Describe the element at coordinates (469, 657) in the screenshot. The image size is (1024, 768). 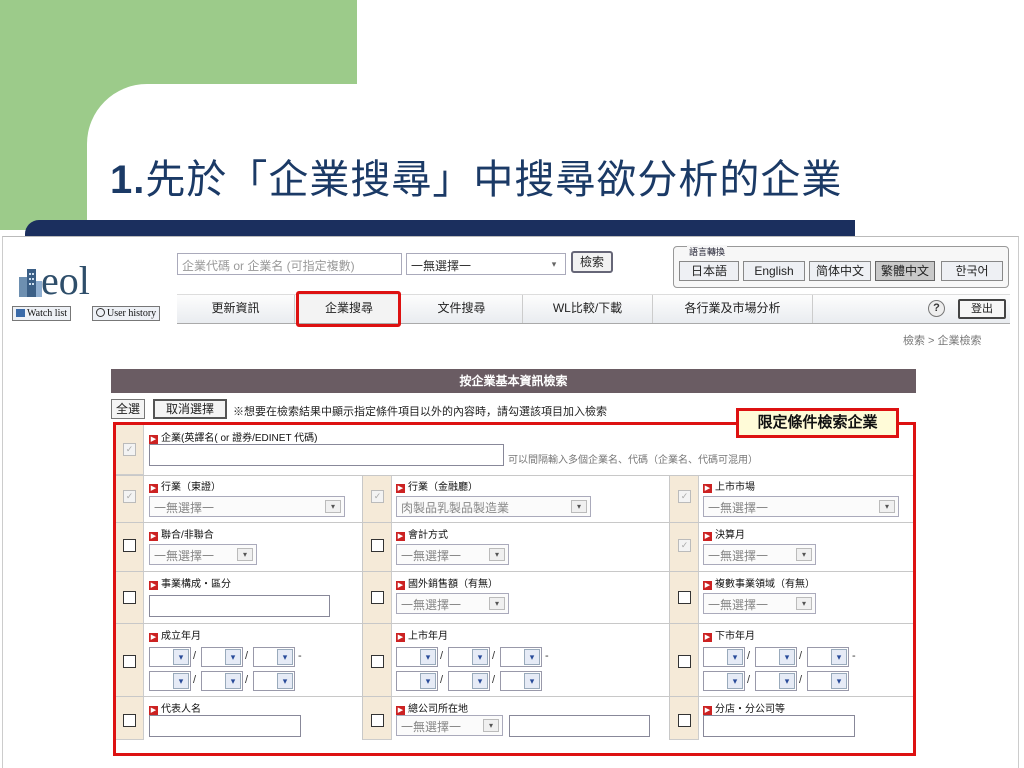
I see `listed-from-month-select: ▾` at that location.